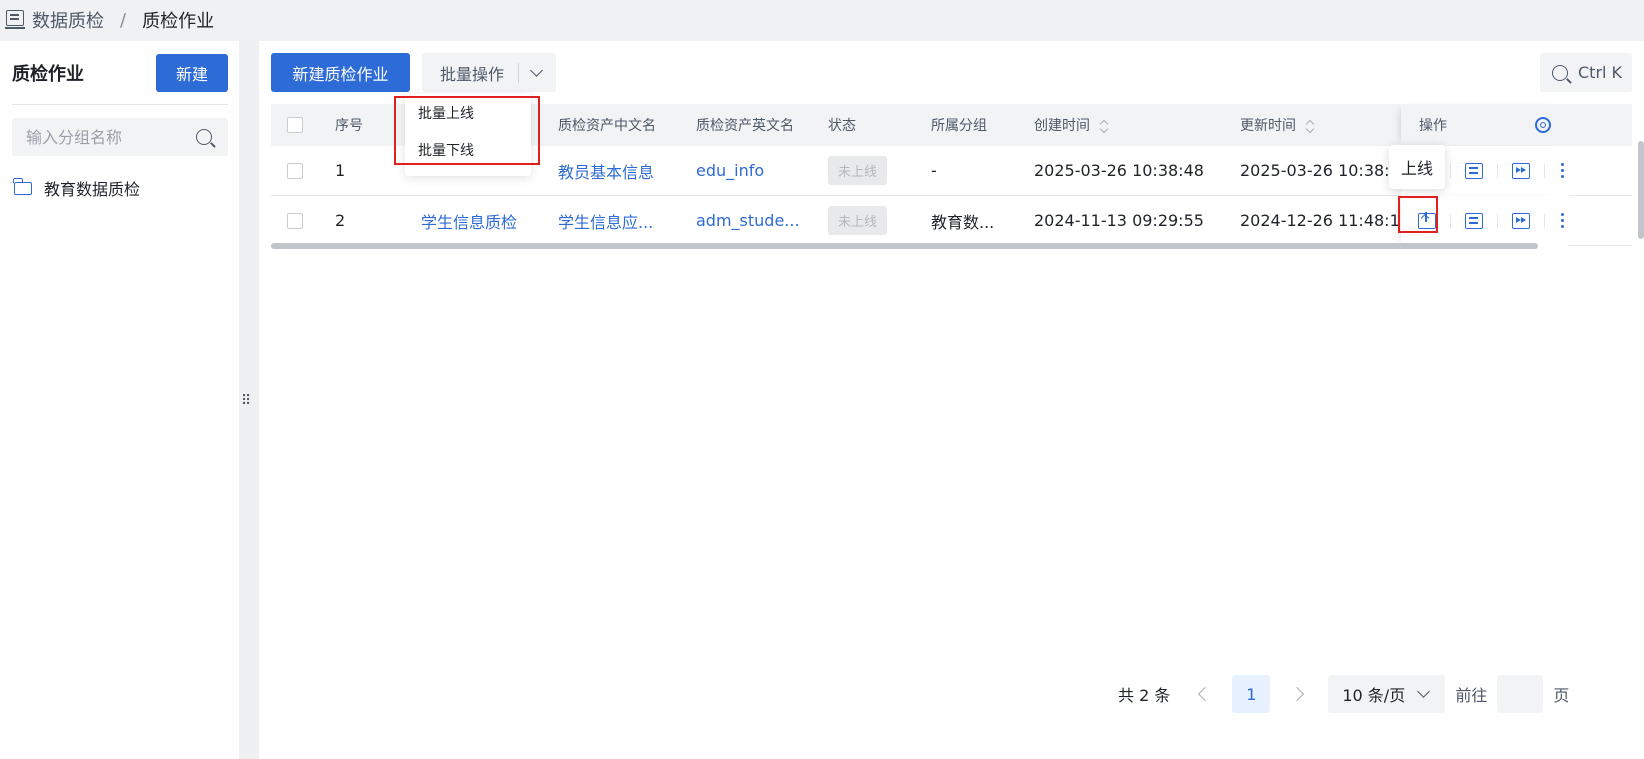 The height and width of the screenshot is (759, 1644). I want to click on batch-divider, so click(518, 72).